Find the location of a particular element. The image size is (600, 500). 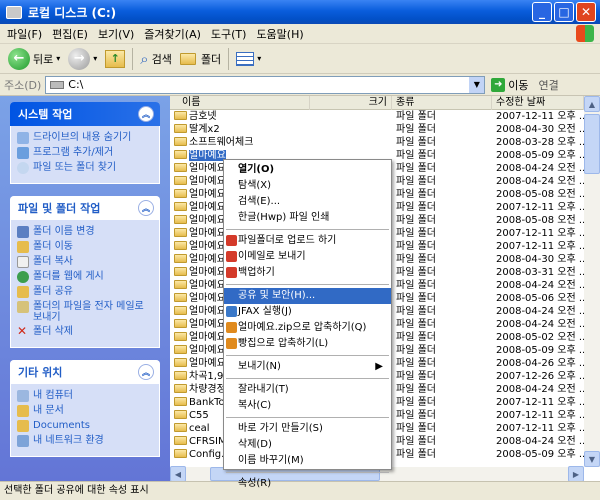

context-menu-item: 빵집으로 압축하기(L) is located at coordinates (307, 344).